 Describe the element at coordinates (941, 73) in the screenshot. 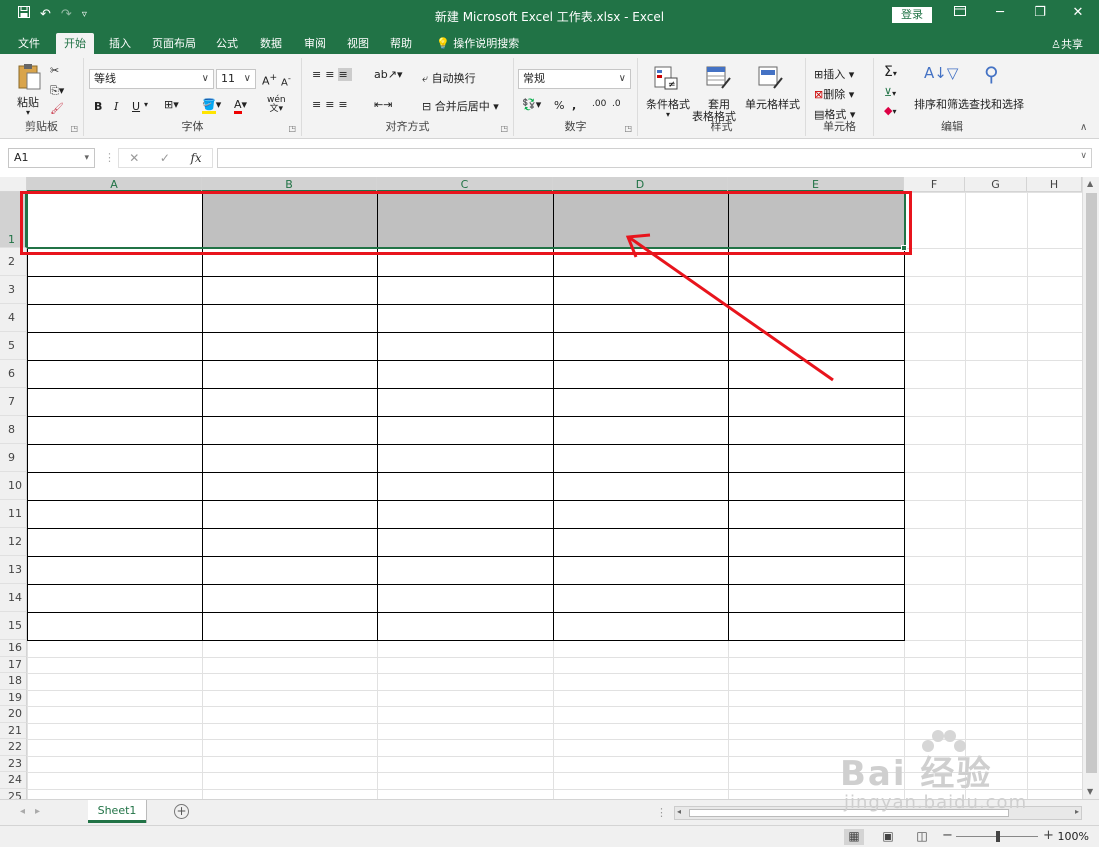

I see `sort-filter-icon: A↓▽` at that location.